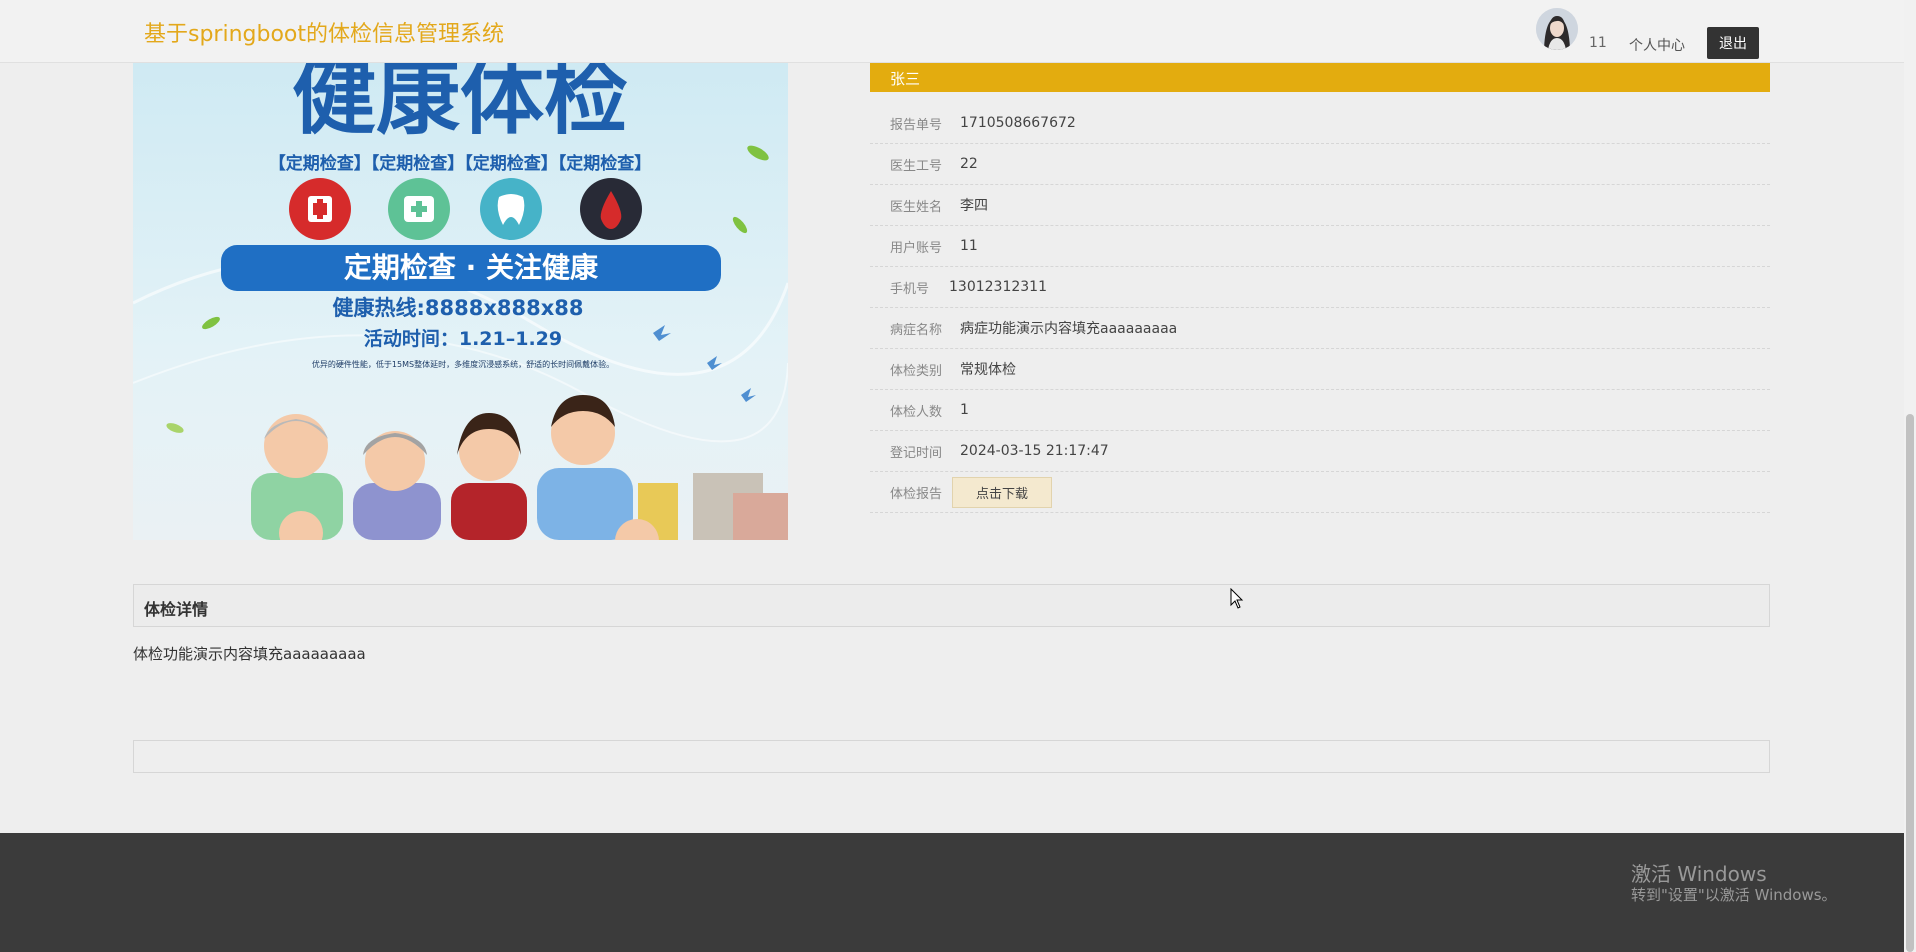  What do you see at coordinates (1910, 683) in the screenshot?
I see `scrollbar-thumb` at bounding box center [1910, 683].